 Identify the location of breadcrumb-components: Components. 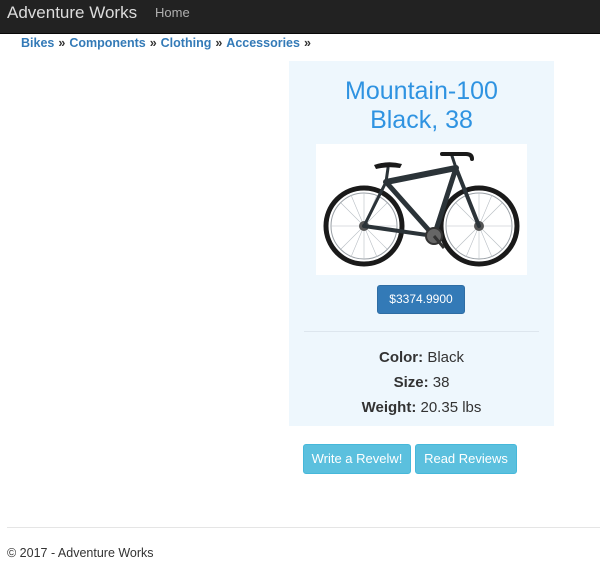
(107, 43).